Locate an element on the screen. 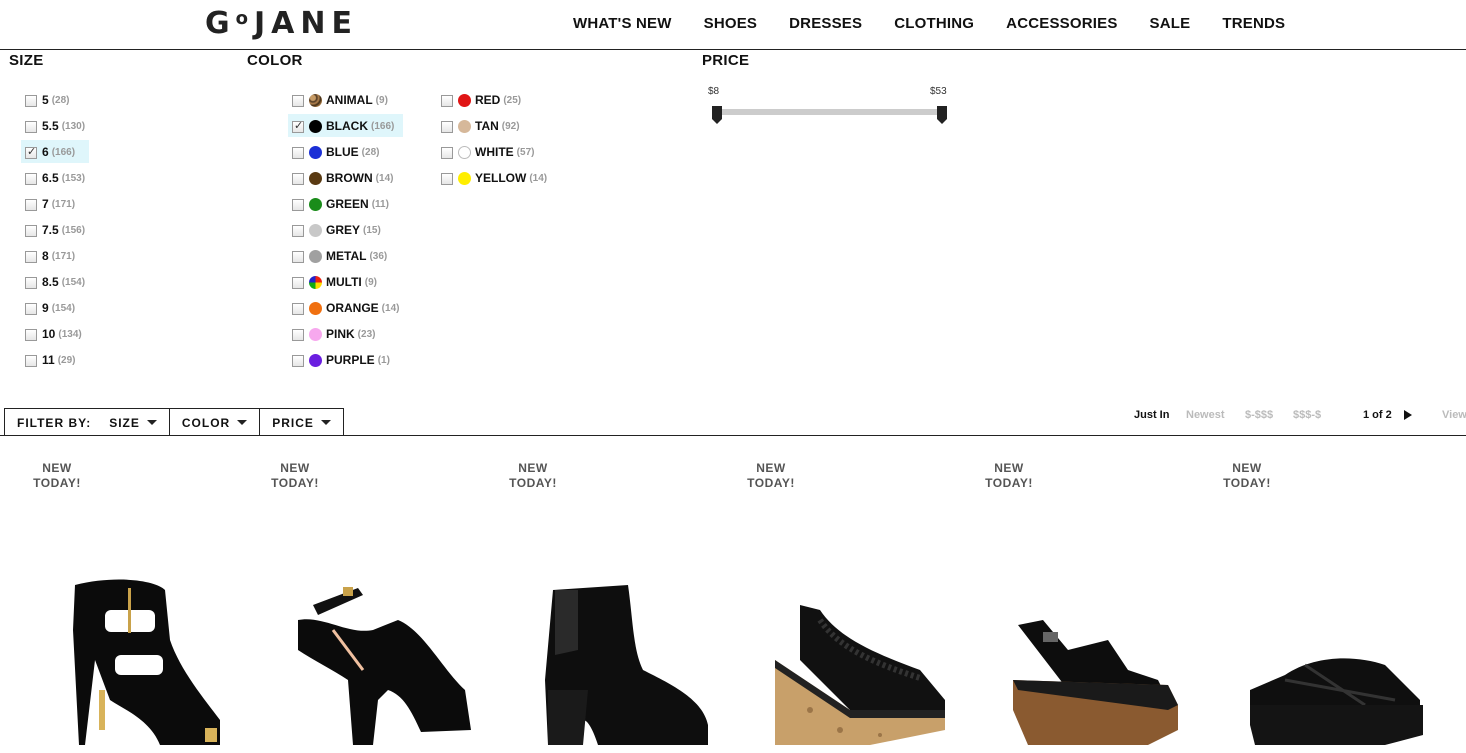 This screenshot has height=753, width=1466. nav-shoes: SHOES is located at coordinates (731, 23).